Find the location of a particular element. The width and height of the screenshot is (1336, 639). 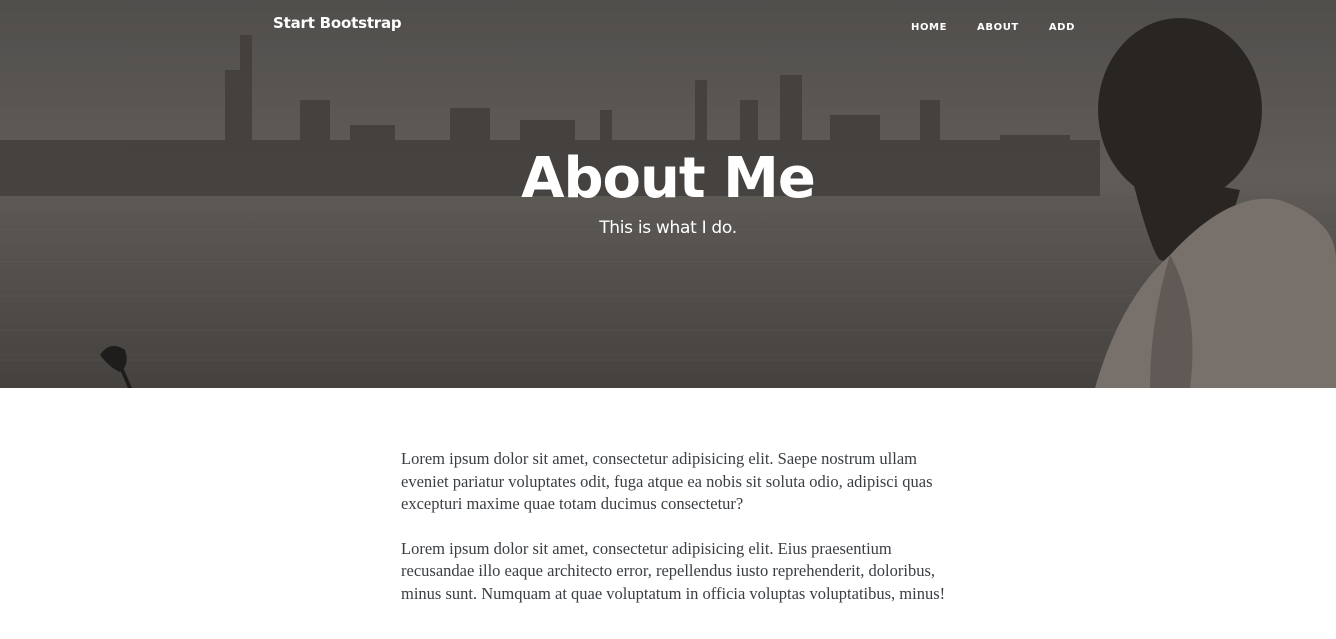

nav-item-about: ABOUT is located at coordinates (998, 26).